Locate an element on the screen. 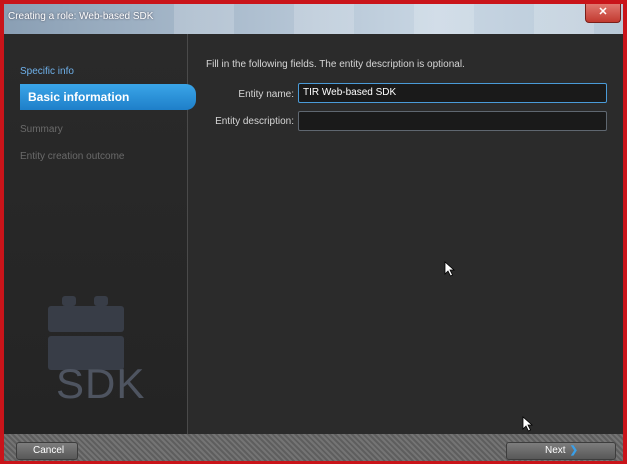  title-bar: Creating a role: Web-based SDK ✕ is located at coordinates (313, 19).